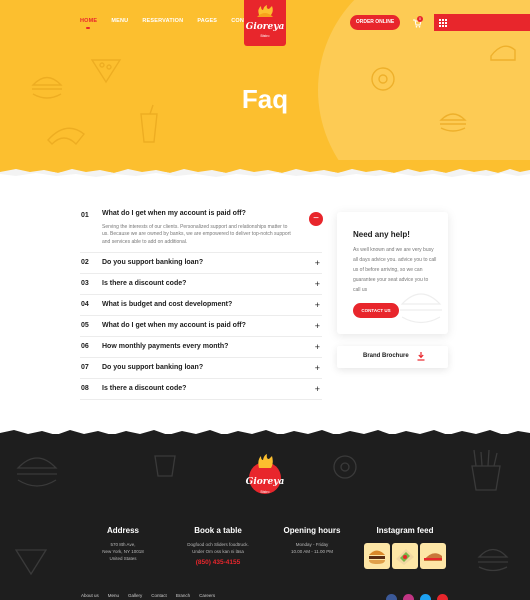 The width and height of the screenshot is (530, 600). What do you see at coordinates (265, 23) in the screenshot?
I see `site-logo: Gioreya Bistro` at bounding box center [265, 23].